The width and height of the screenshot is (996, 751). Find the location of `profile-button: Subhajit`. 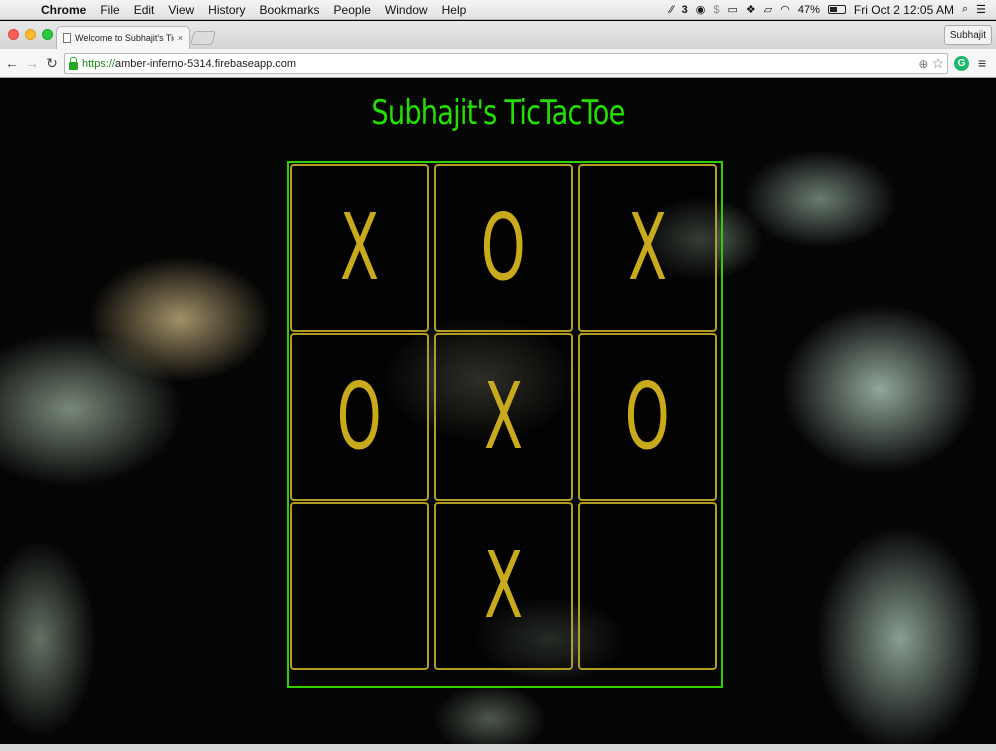

profile-button: Subhajit is located at coordinates (967, 35).